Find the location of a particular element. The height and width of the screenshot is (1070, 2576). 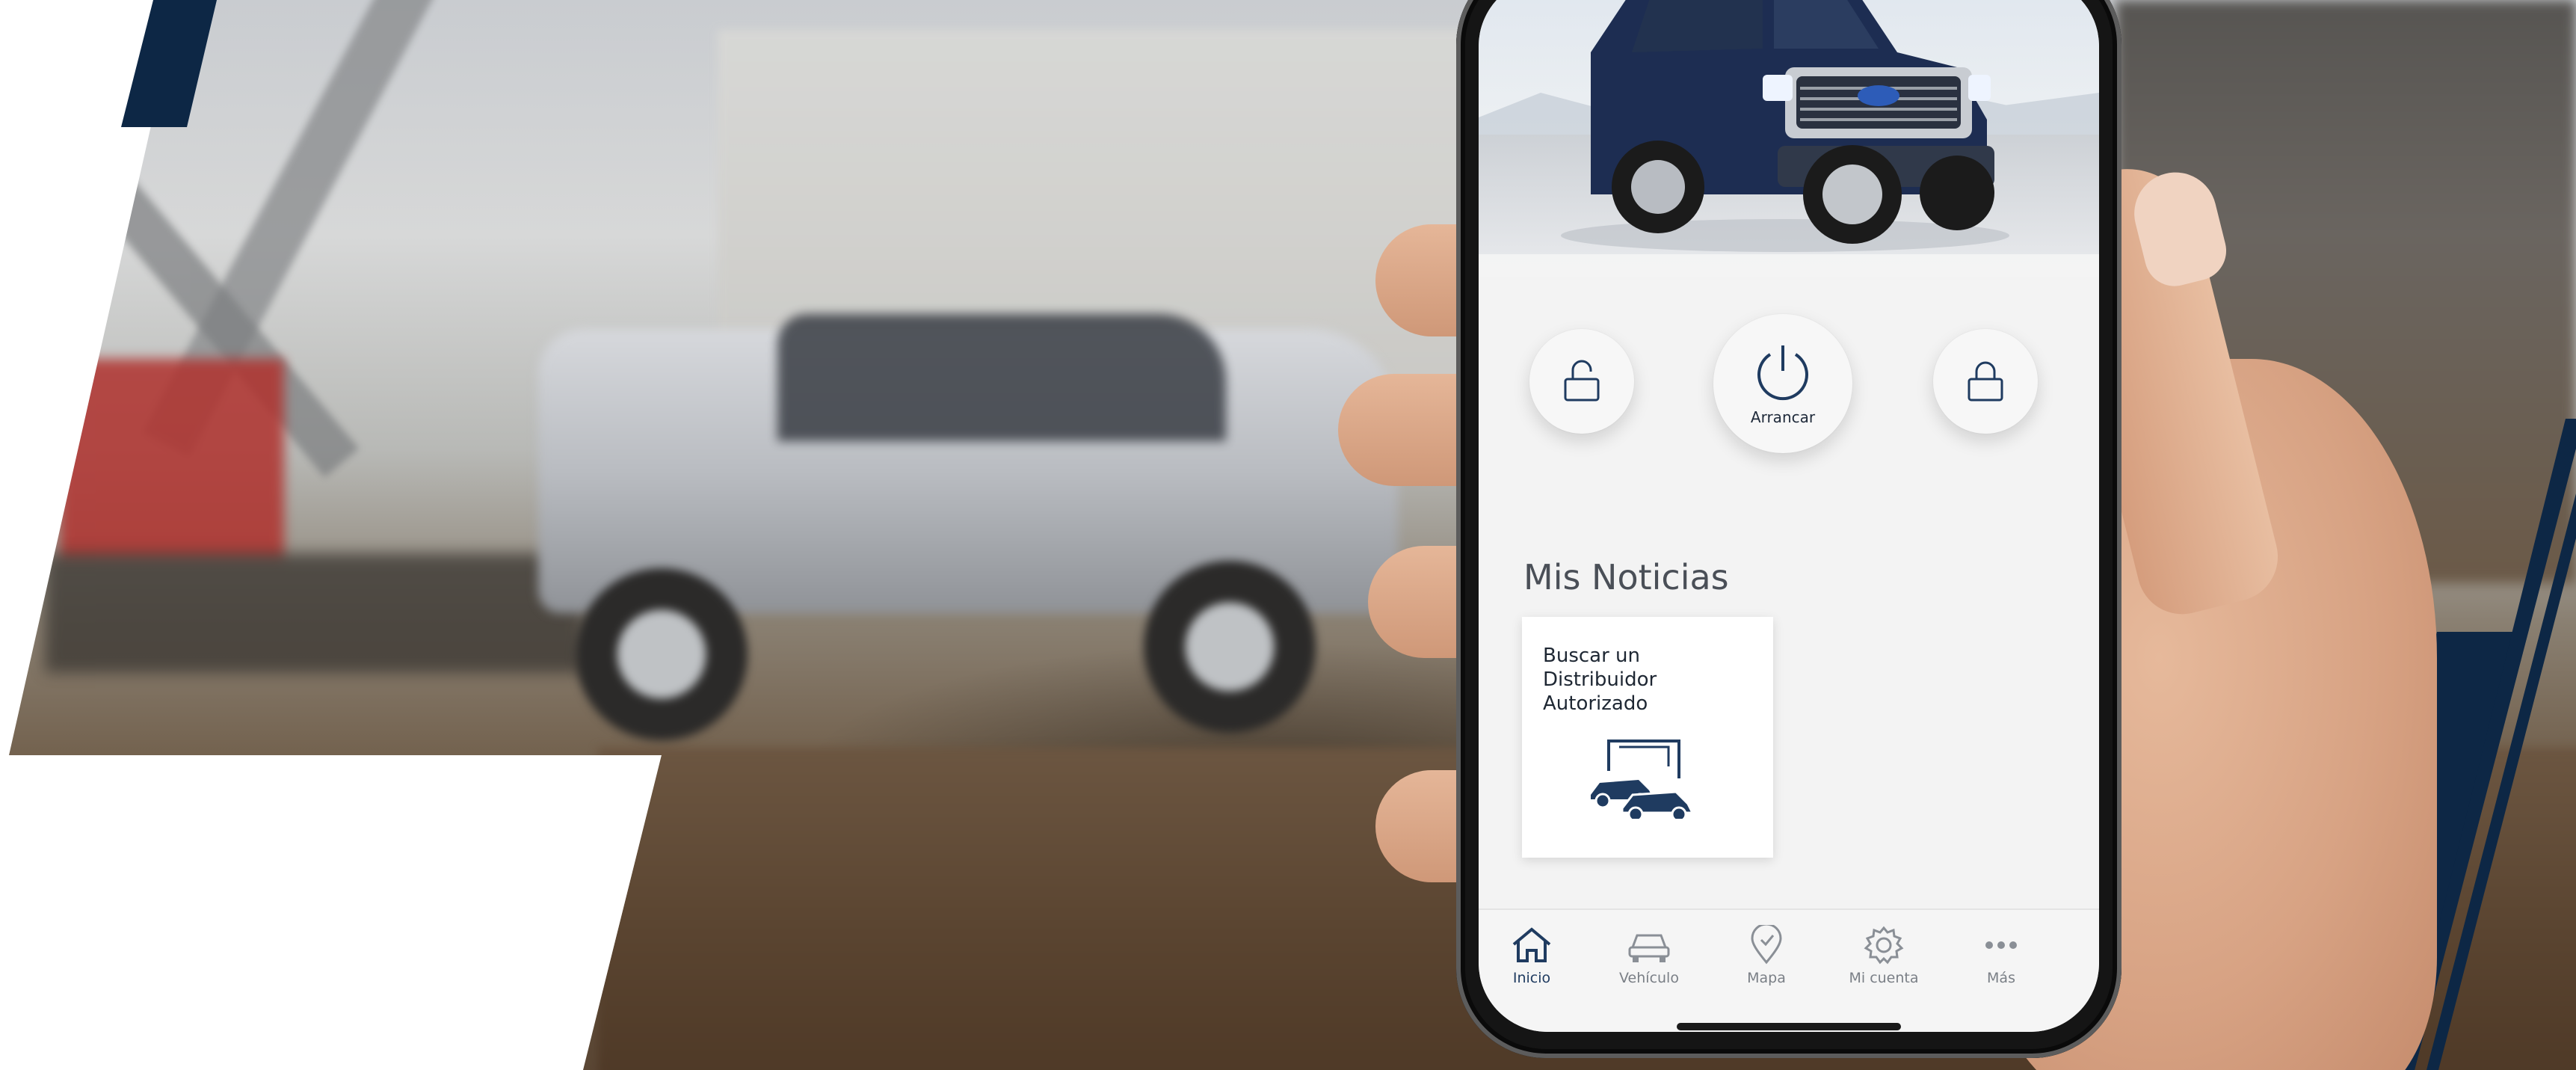

tab-label: Mapa is located at coordinates (1766, 978).